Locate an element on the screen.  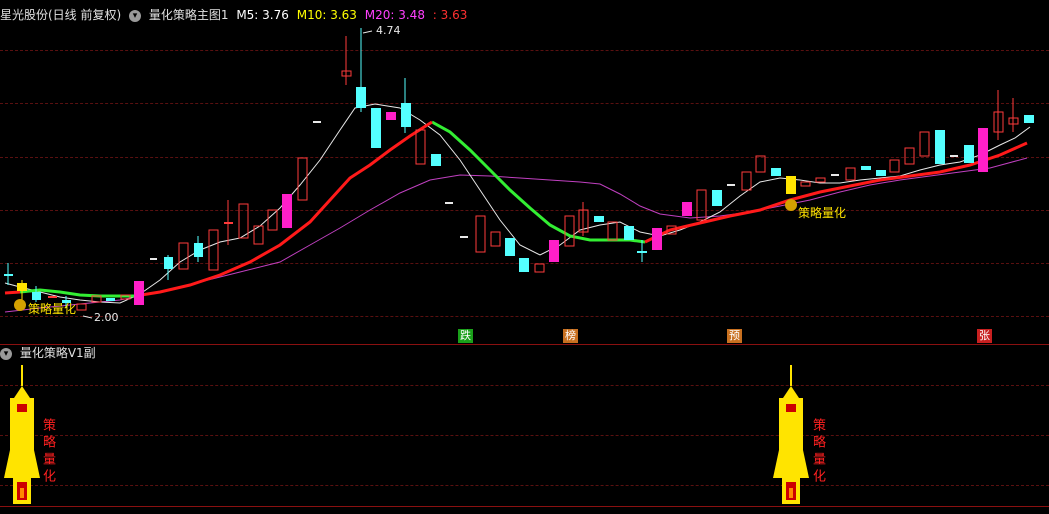
money-bag-icon is located at coordinates (20, 305).